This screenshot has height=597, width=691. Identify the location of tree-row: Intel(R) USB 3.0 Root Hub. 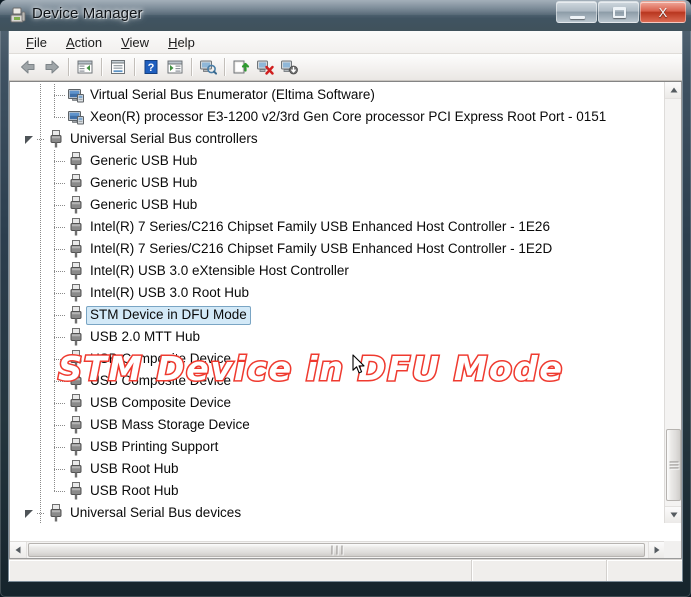
(337, 293).